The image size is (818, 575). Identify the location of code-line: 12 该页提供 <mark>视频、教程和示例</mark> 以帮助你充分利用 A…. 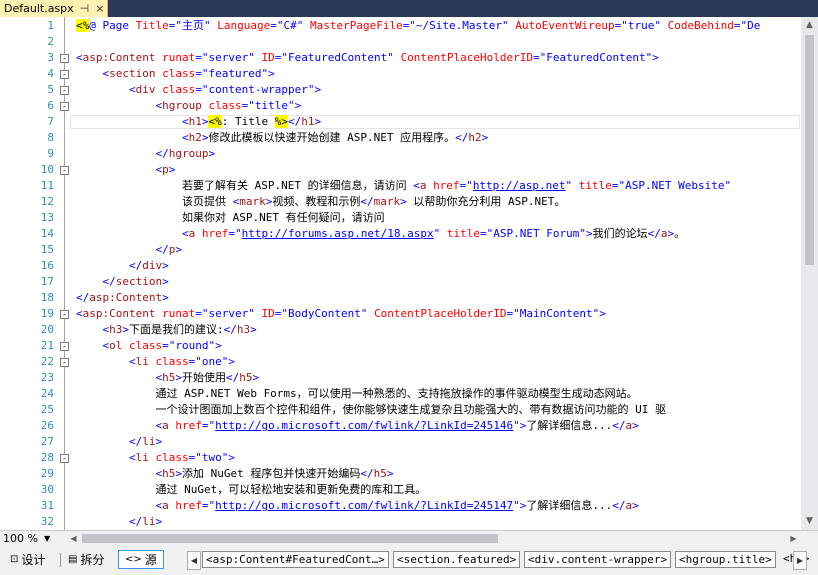
(400, 202).